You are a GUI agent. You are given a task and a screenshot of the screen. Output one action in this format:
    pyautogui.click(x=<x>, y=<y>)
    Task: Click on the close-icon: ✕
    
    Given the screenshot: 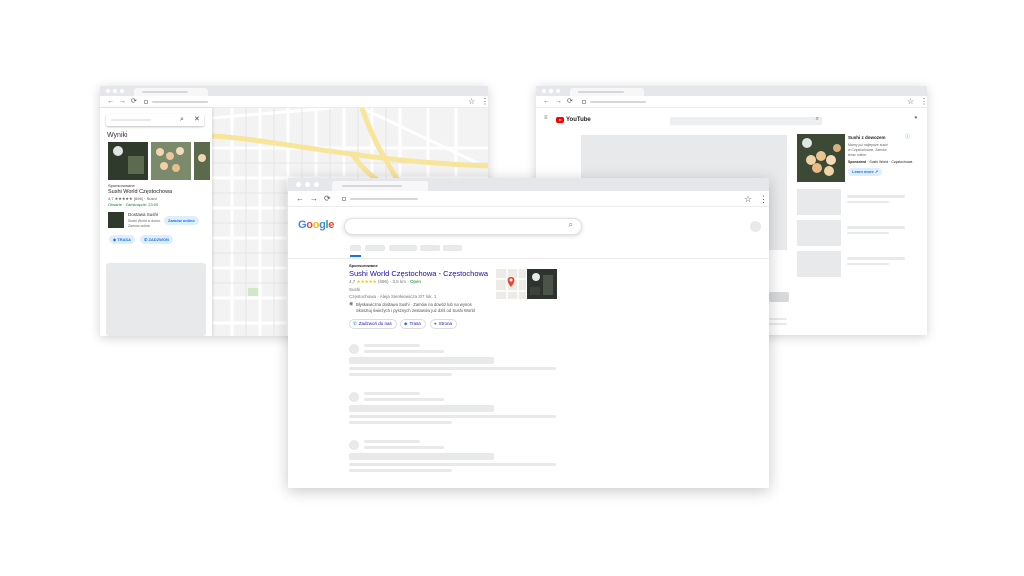 What is the action you would take?
    pyautogui.click(x=197, y=120)
    